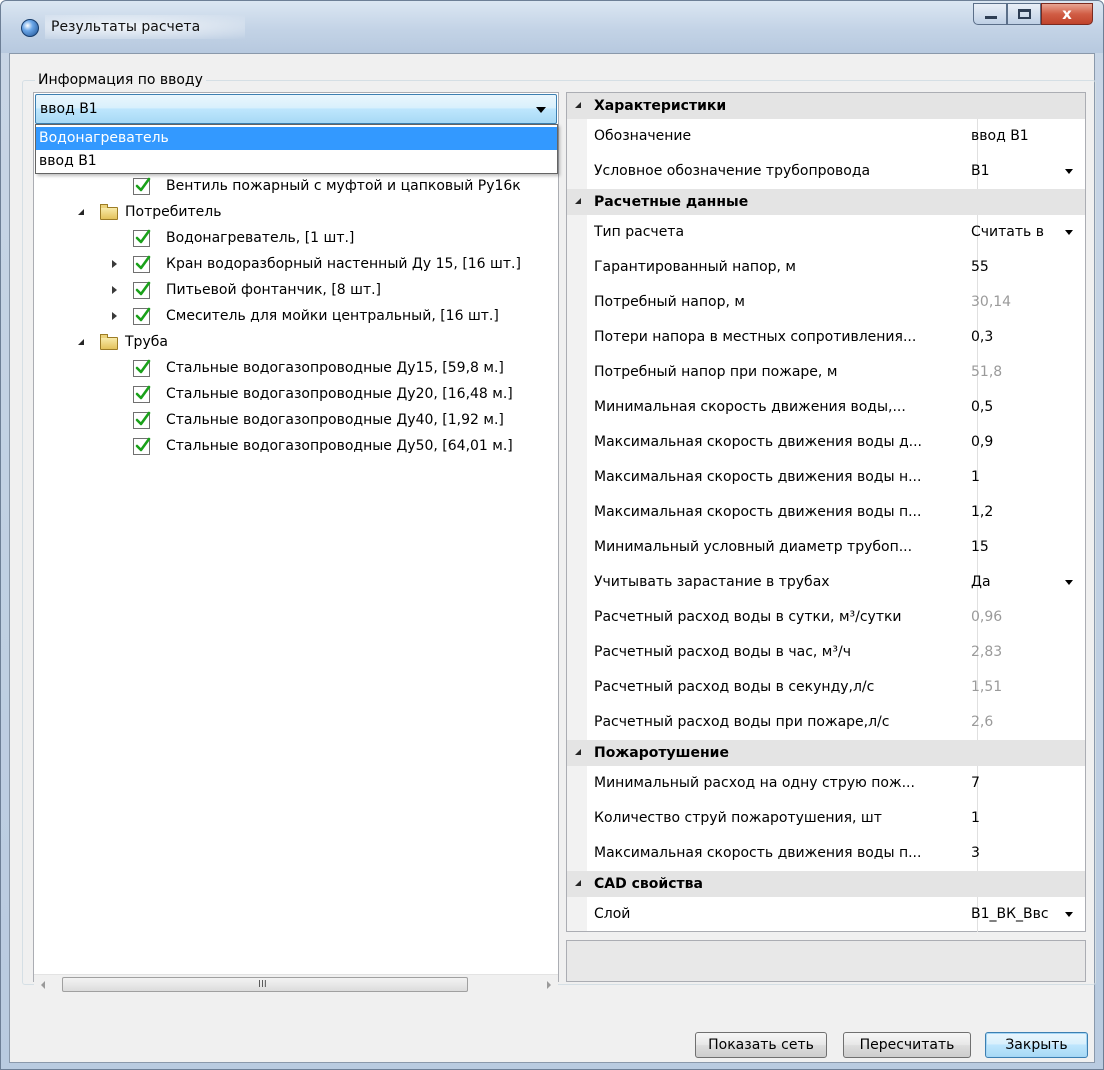 This screenshot has width=1104, height=1070. I want to click on property-value: 55, so click(980, 267).